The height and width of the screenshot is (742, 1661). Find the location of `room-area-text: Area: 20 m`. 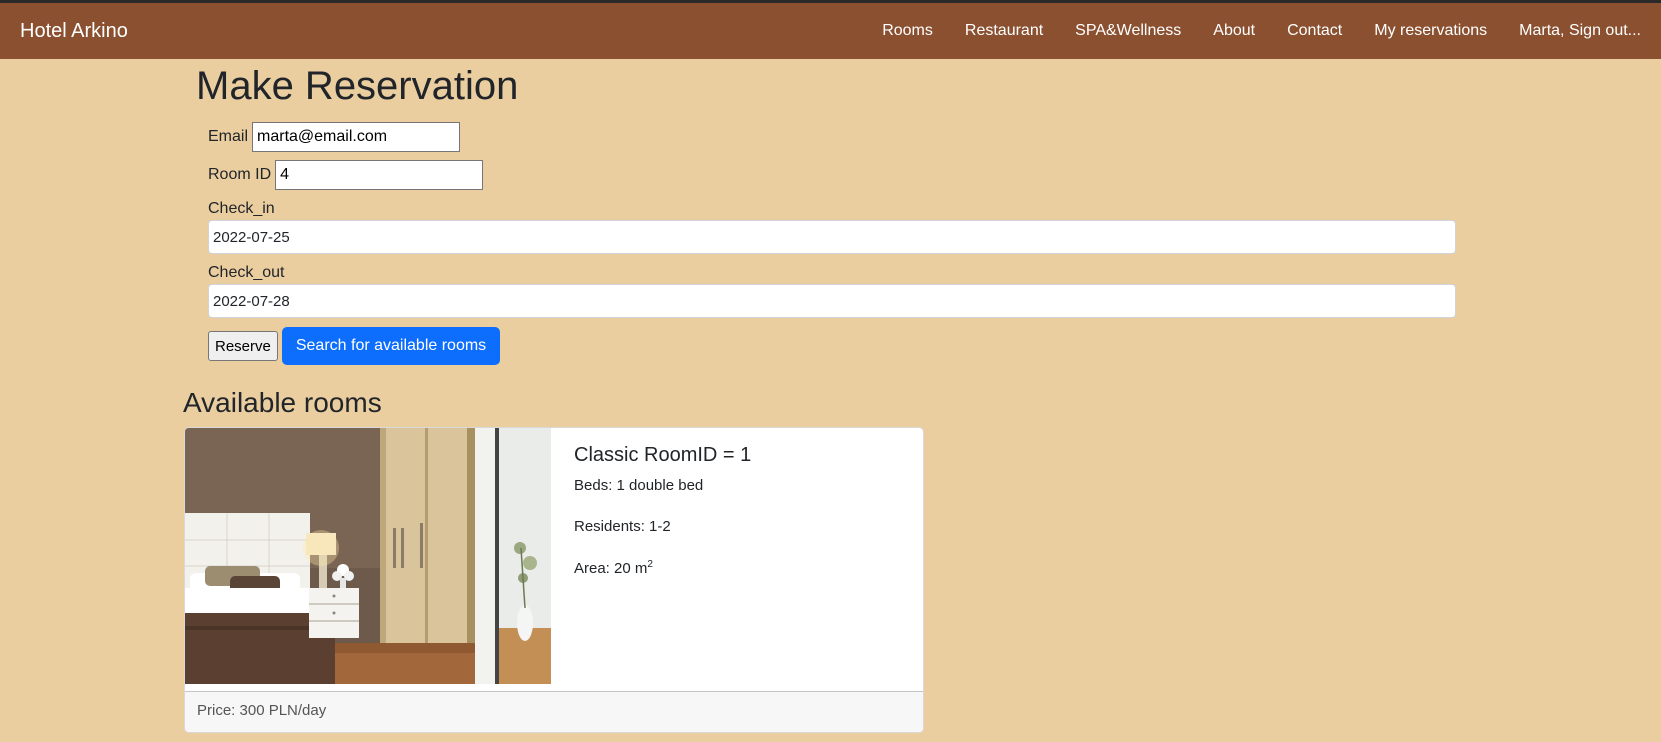

room-area-text: Area: 20 m is located at coordinates (611, 568).